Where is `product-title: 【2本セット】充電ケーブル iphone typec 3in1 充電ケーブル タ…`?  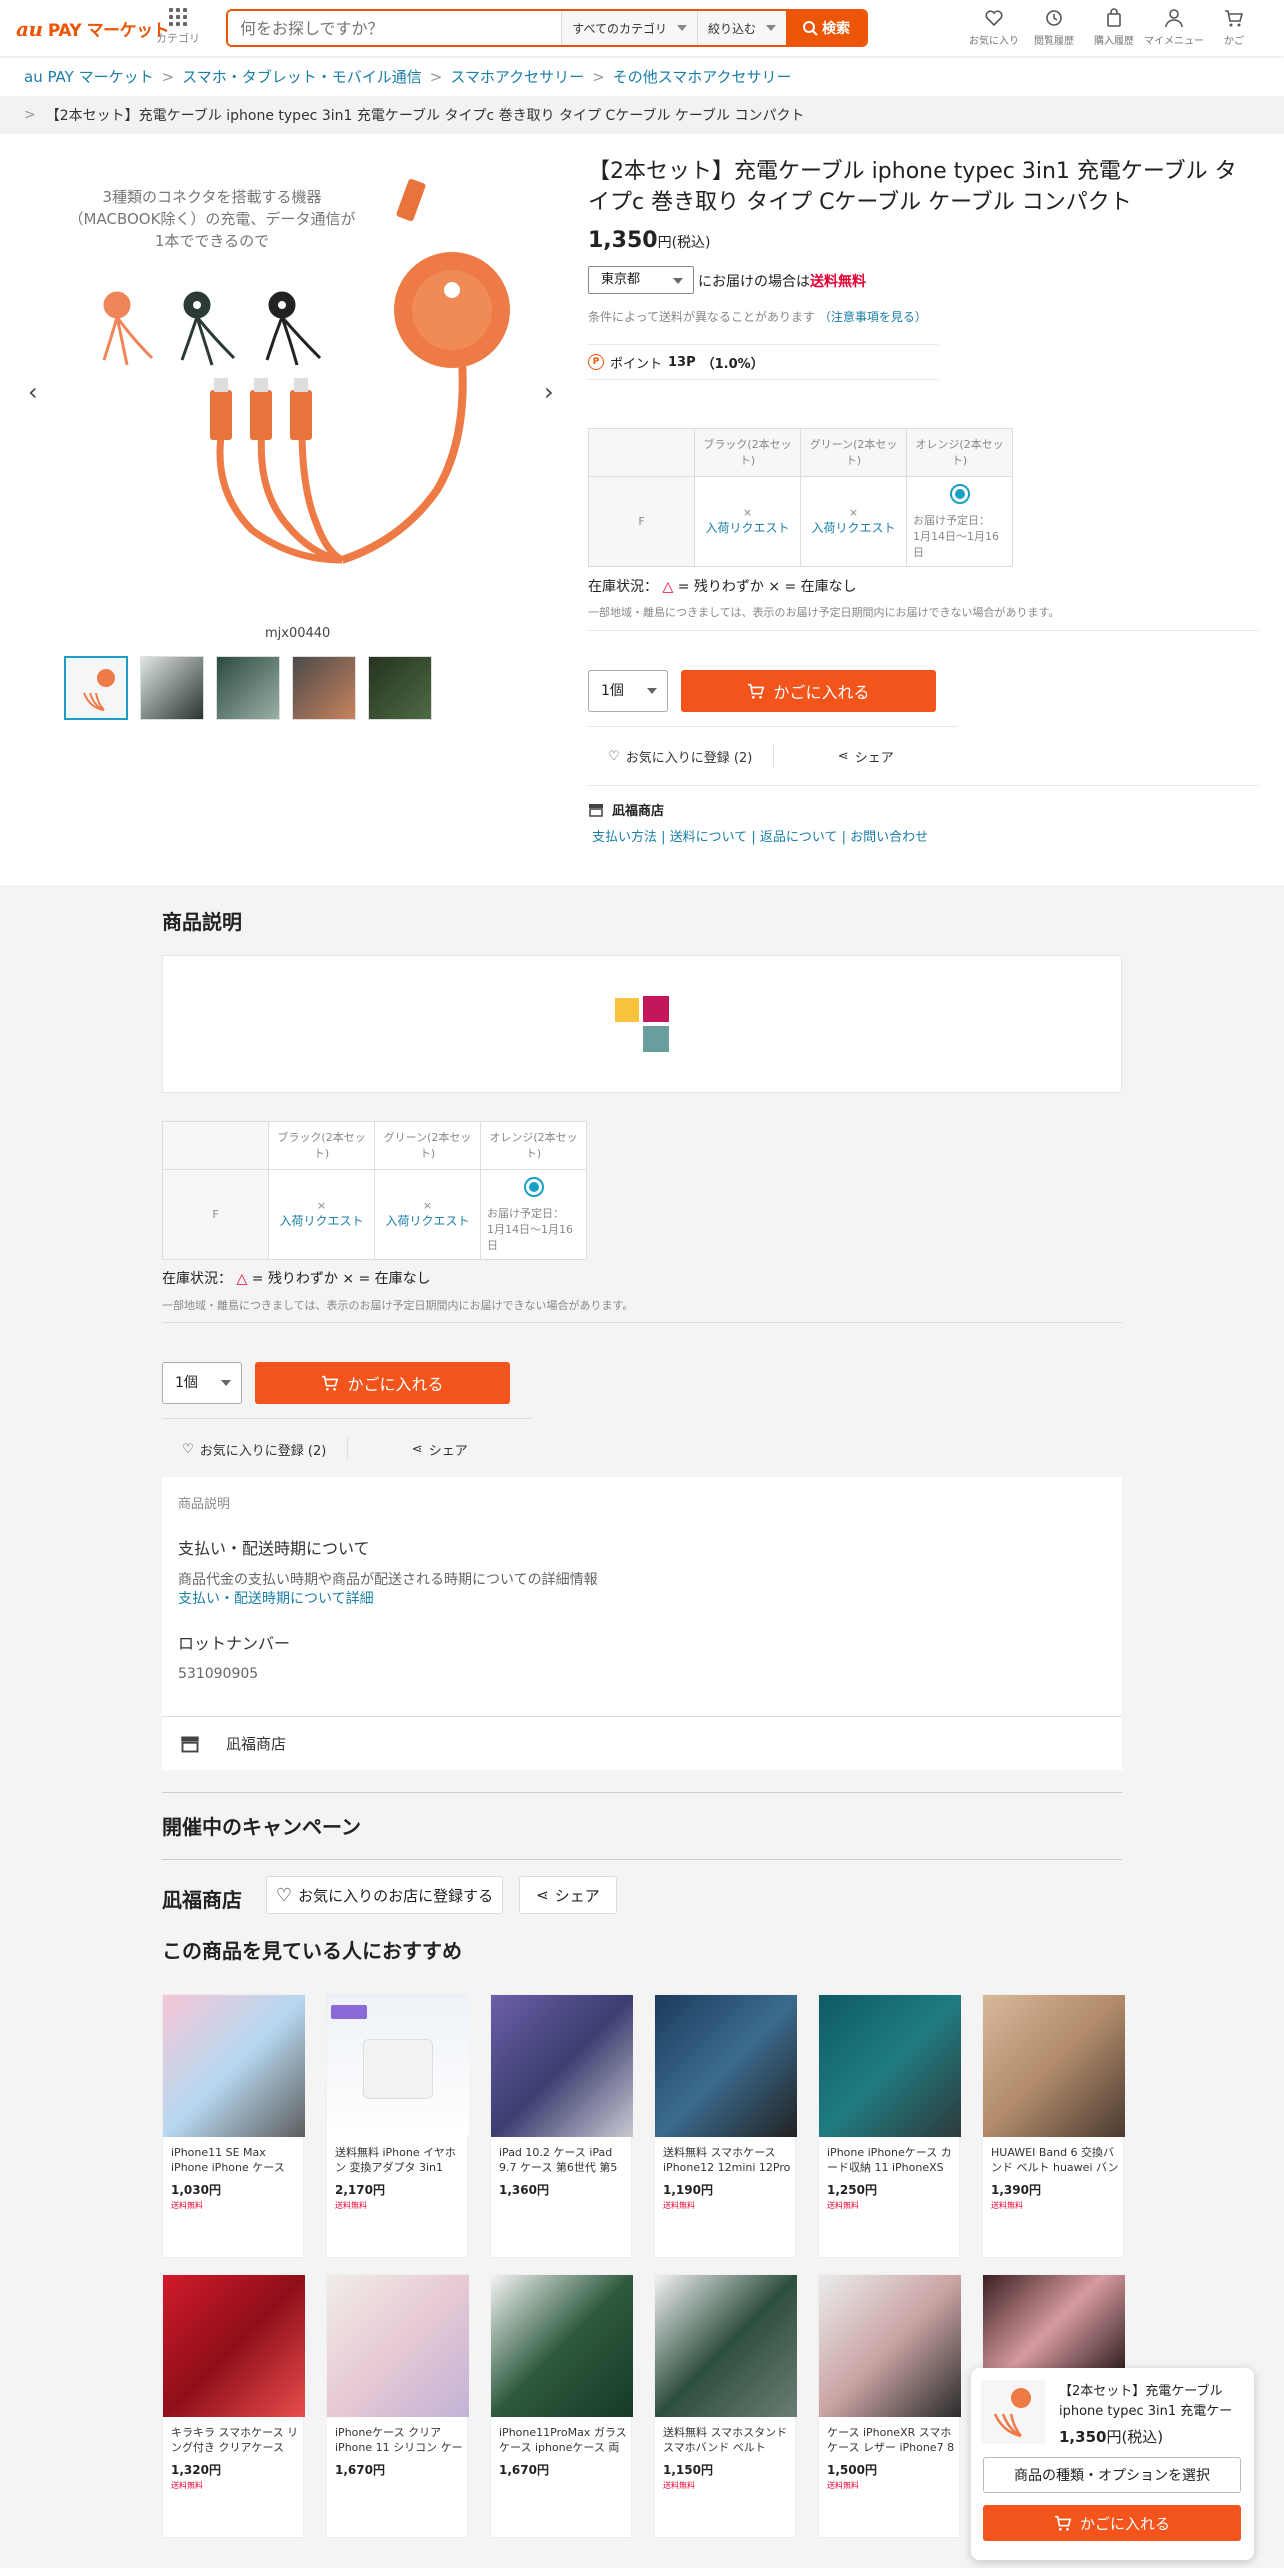 product-title: 【2本セット】充電ケーブル iphone typec 3in1 充電ケーブル タ… is located at coordinates (912, 187).